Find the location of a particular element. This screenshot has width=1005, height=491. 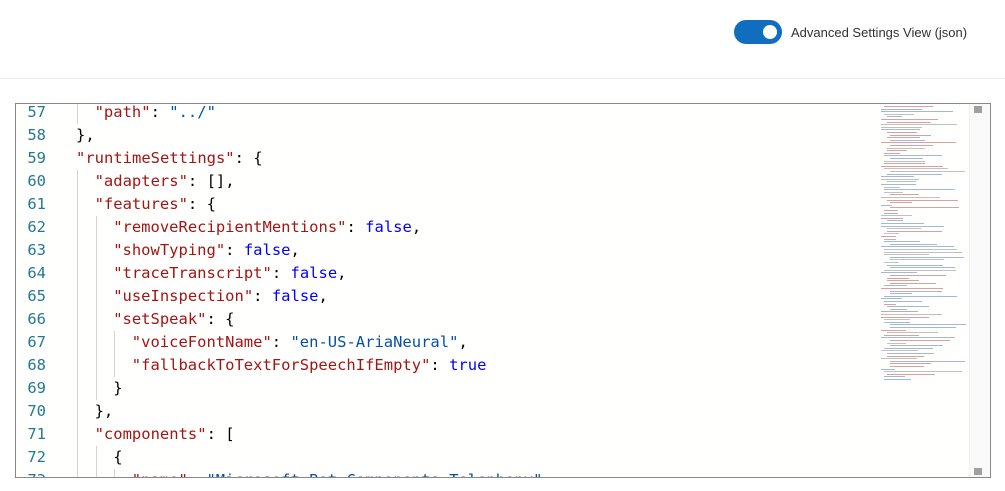

code-text: { is located at coordinates (117, 457).